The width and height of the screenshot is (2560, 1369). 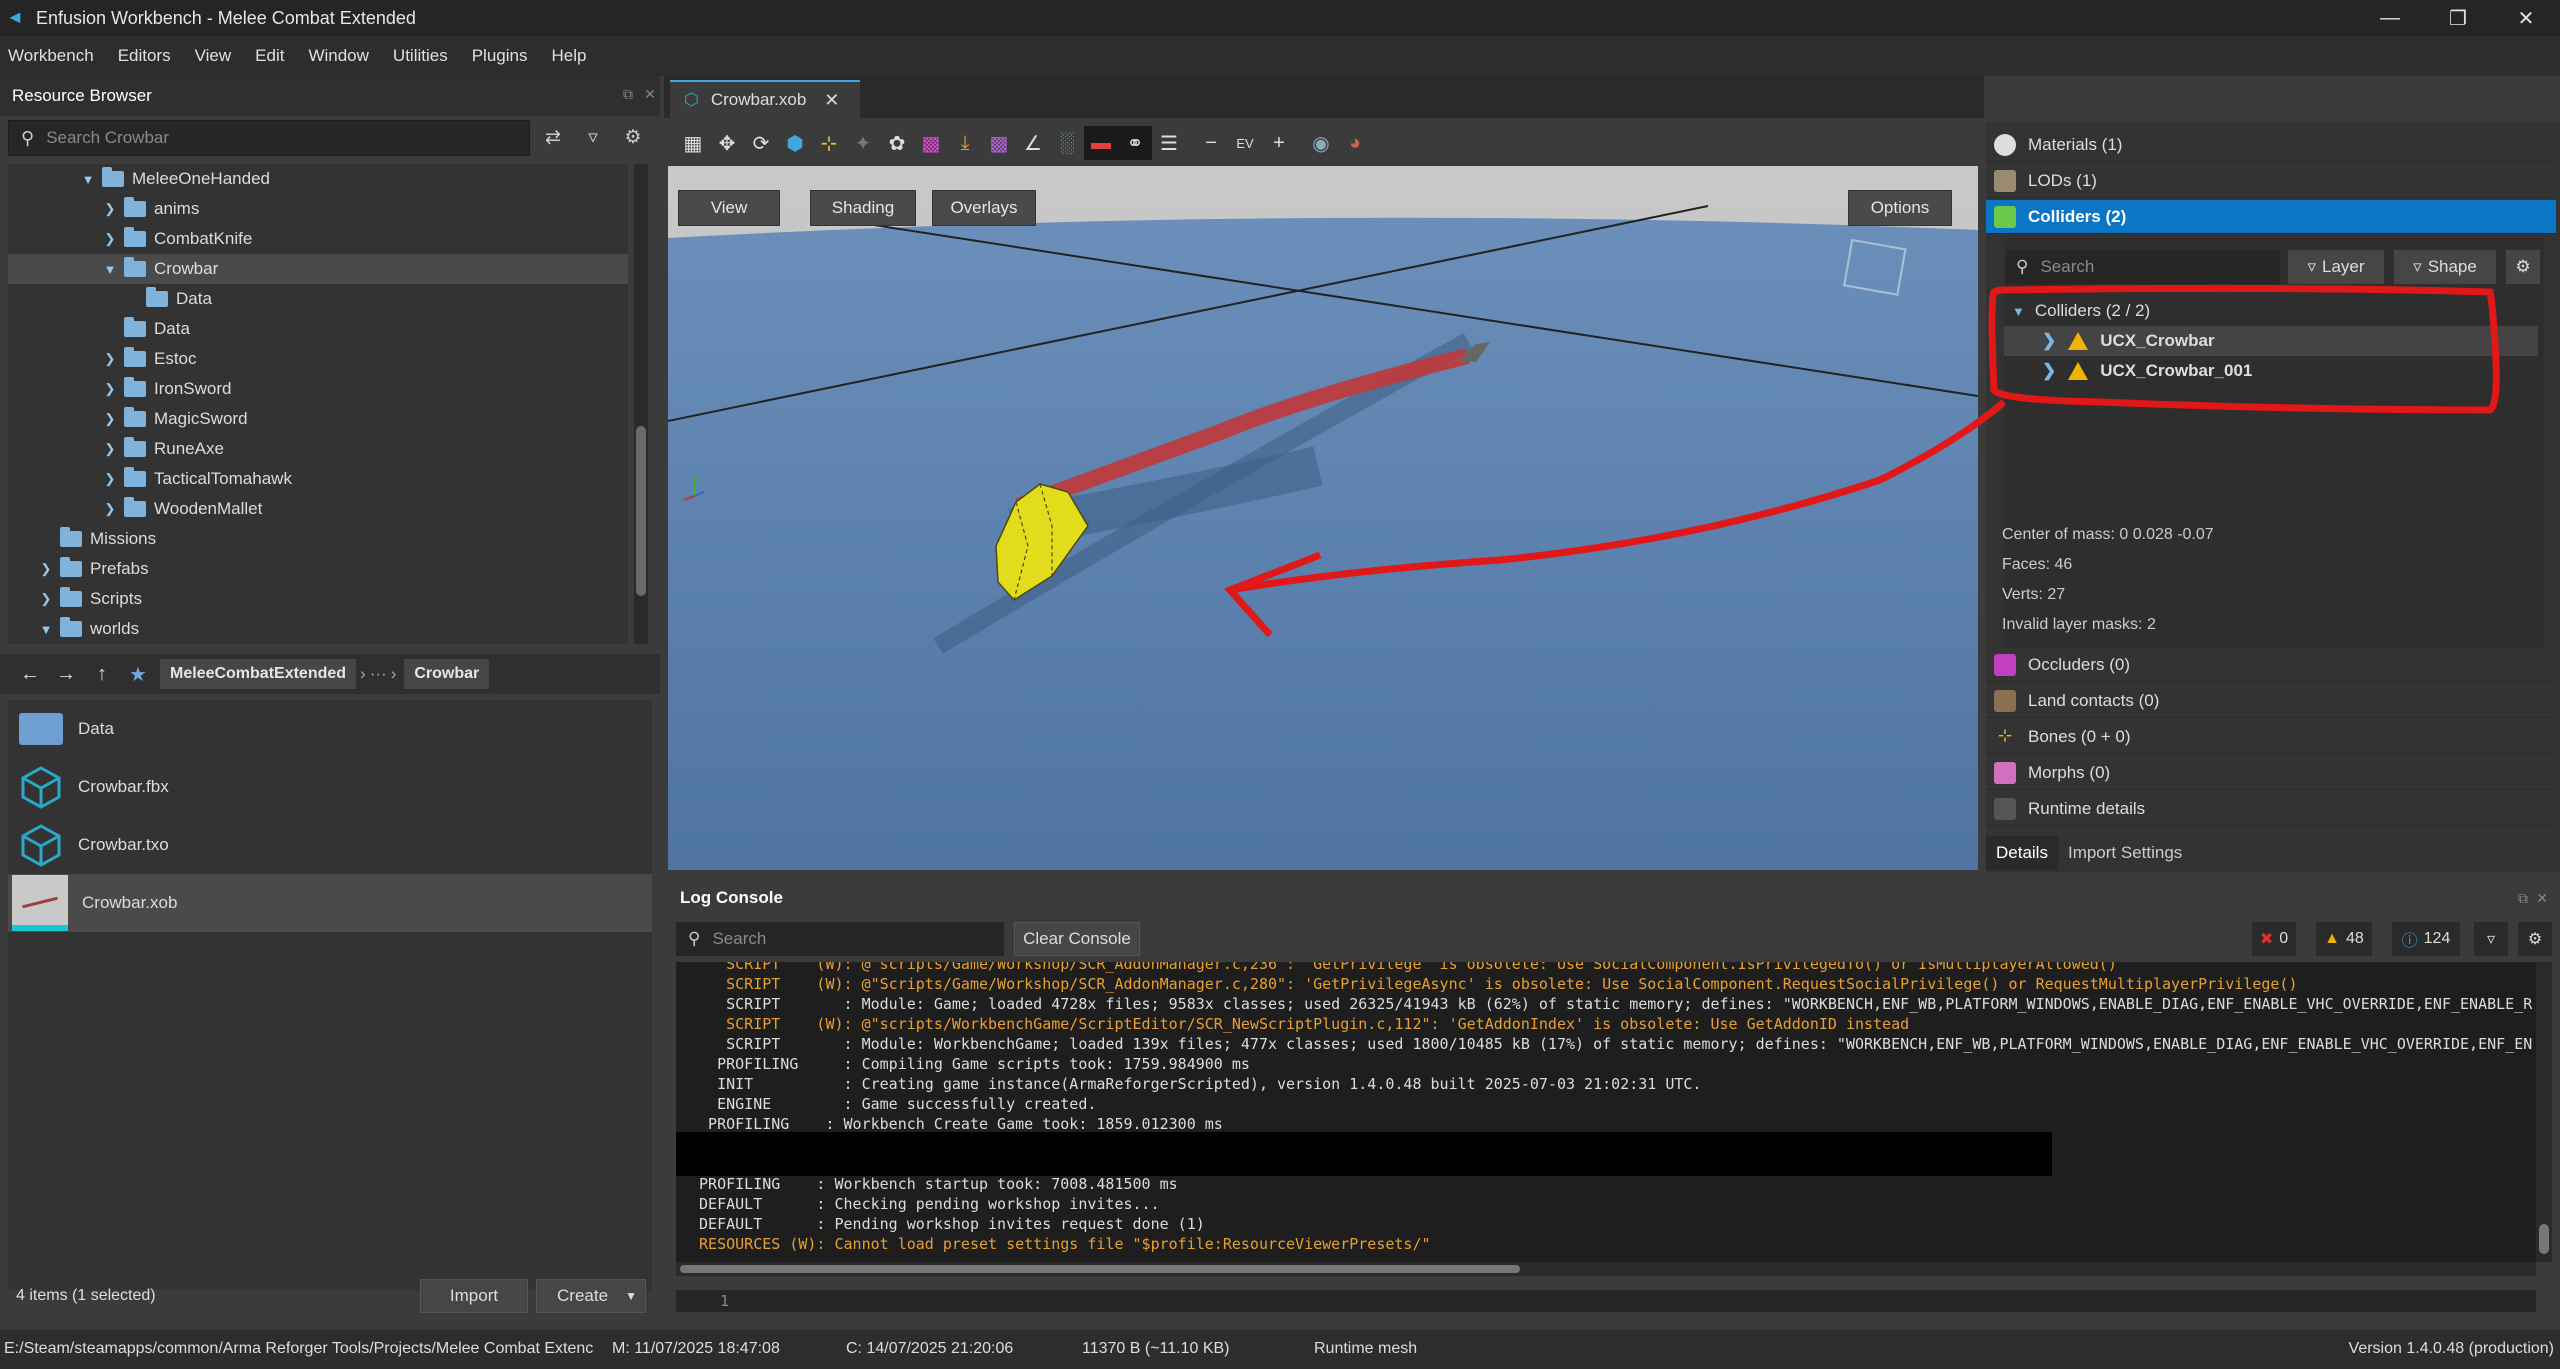 I want to click on menu-window: Window, so click(x=338, y=56).